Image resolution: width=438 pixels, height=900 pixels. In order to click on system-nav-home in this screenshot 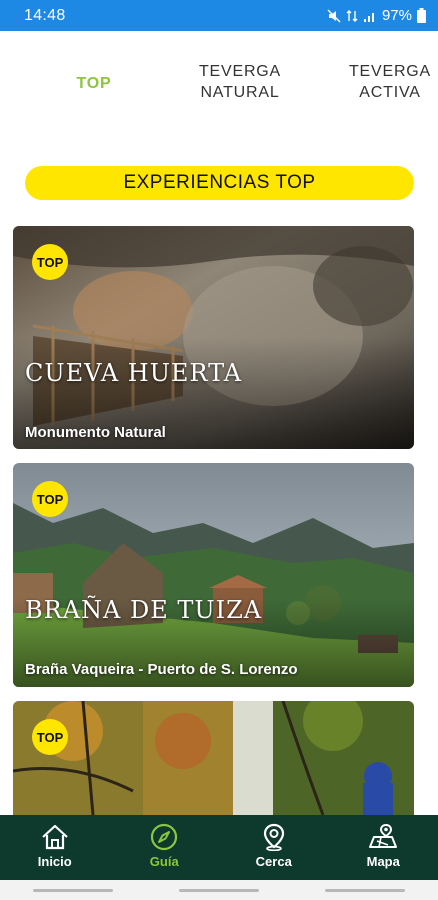, I will do `click(219, 890)`.